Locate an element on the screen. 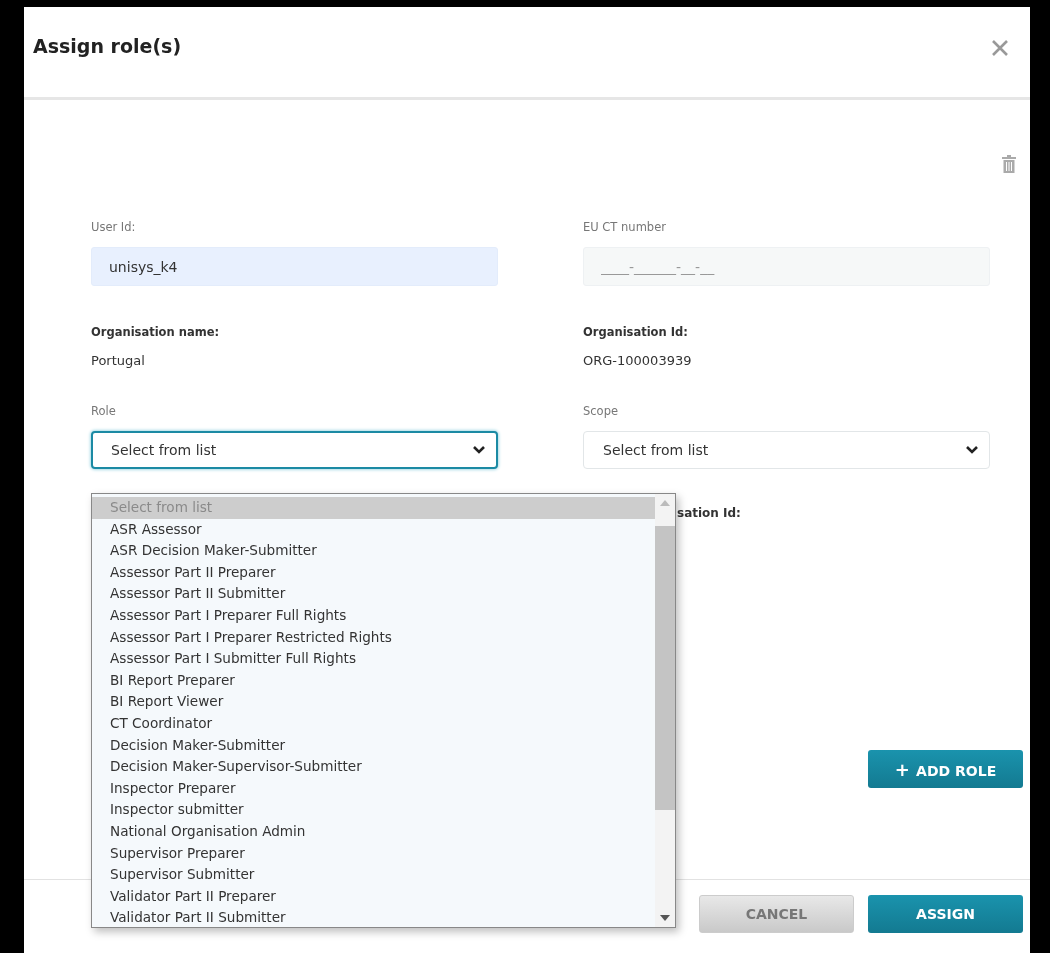 The height and width of the screenshot is (953, 1050). list-option: Inspector submitter is located at coordinates (373, 810).